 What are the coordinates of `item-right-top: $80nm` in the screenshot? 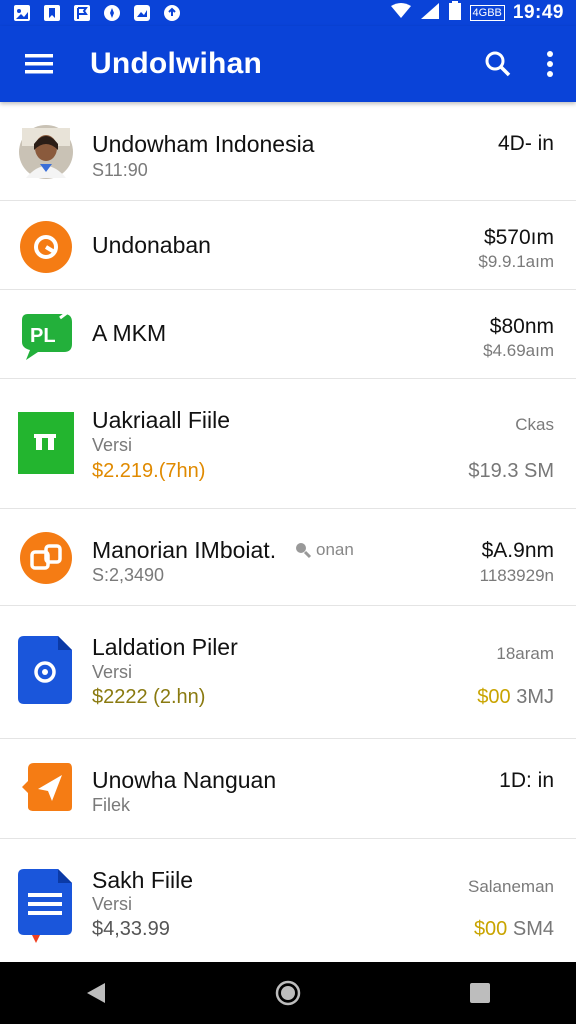 It's located at (521, 326).